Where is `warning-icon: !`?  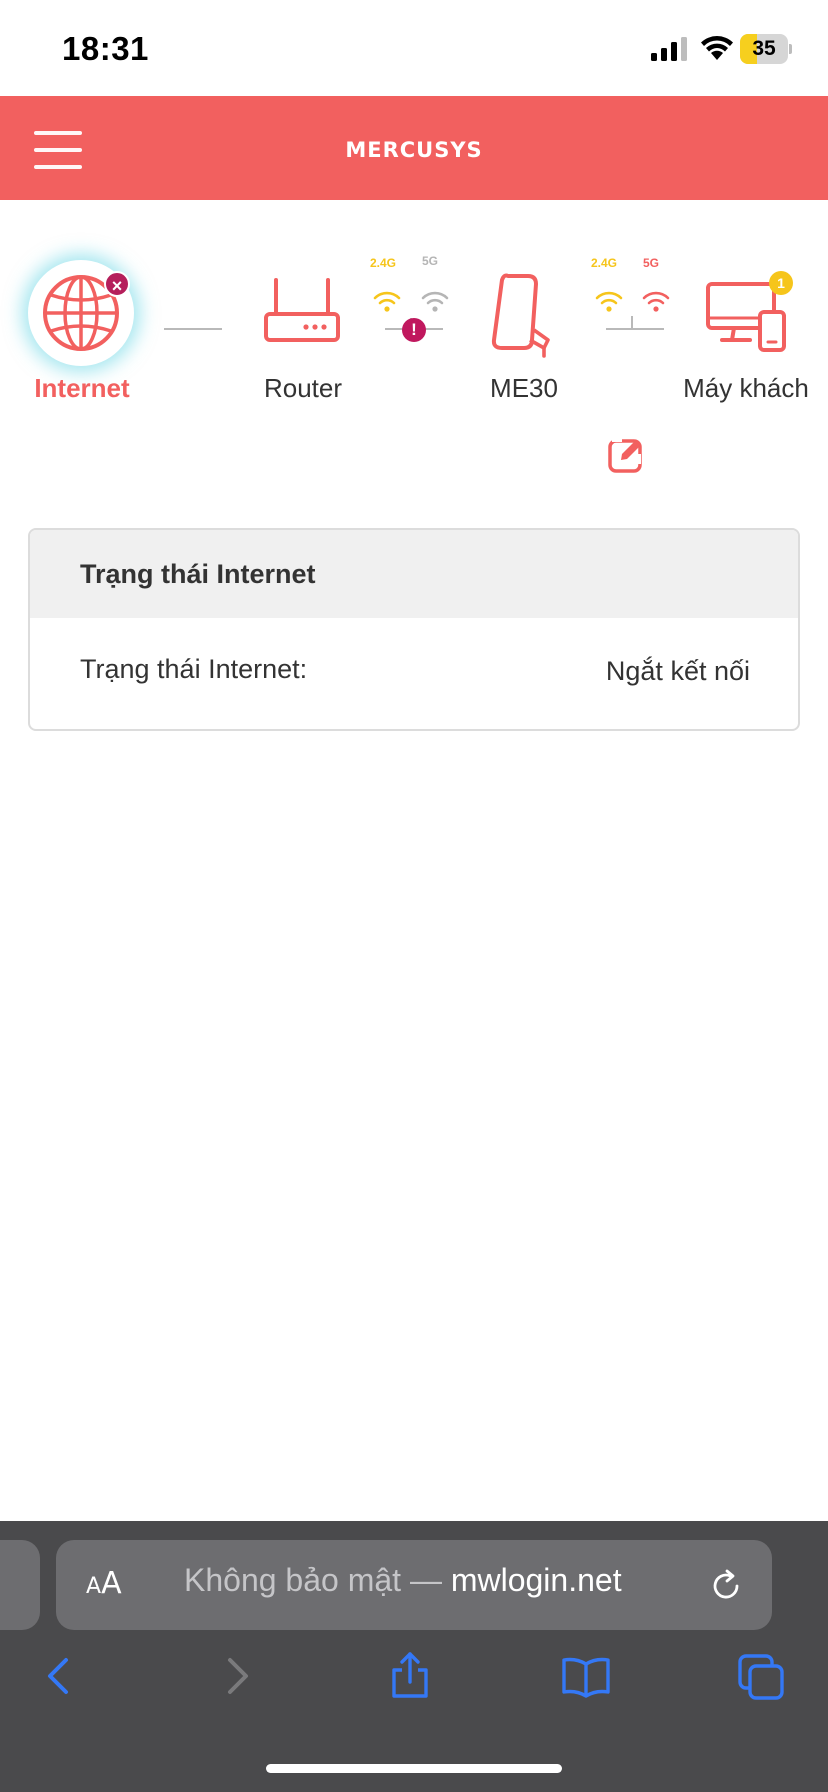 warning-icon: ! is located at coordinates (414, 330).